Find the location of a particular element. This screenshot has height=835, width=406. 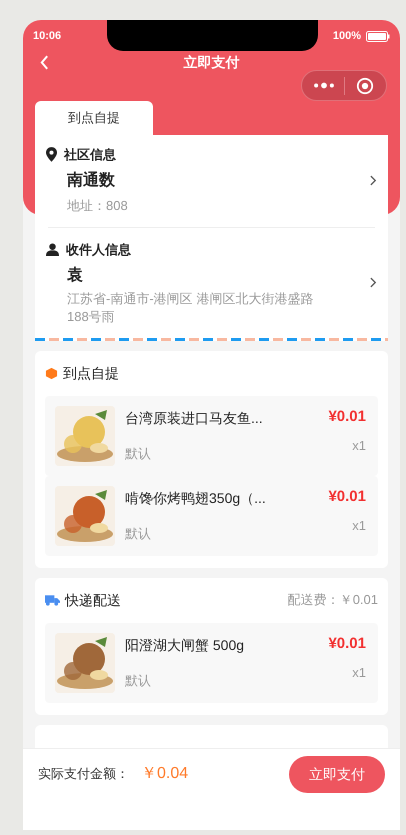

product-name: 阳澄湖大闸蟹 500g is located at coordinates (185, 645).